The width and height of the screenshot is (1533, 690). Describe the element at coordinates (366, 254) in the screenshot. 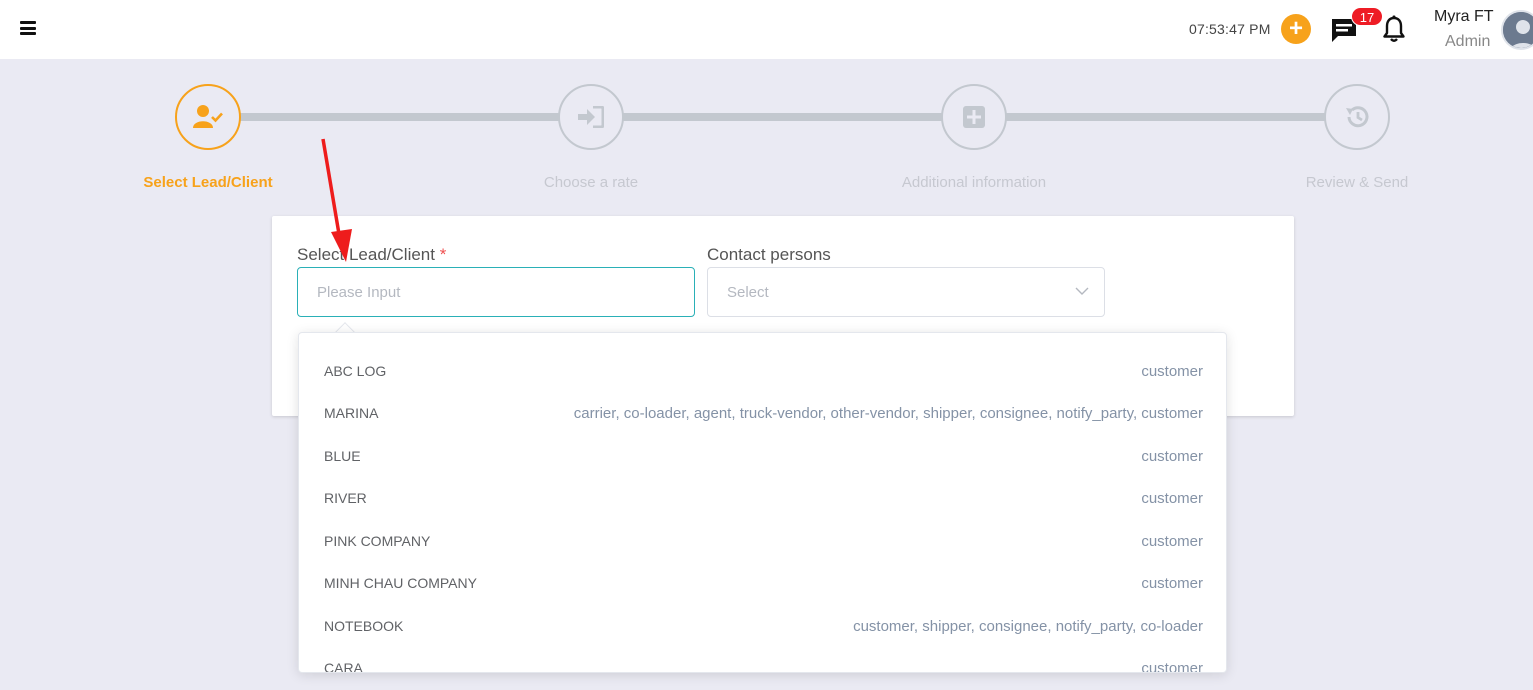

I see `lead-client-label-text: Select Lead/Client` at that location.